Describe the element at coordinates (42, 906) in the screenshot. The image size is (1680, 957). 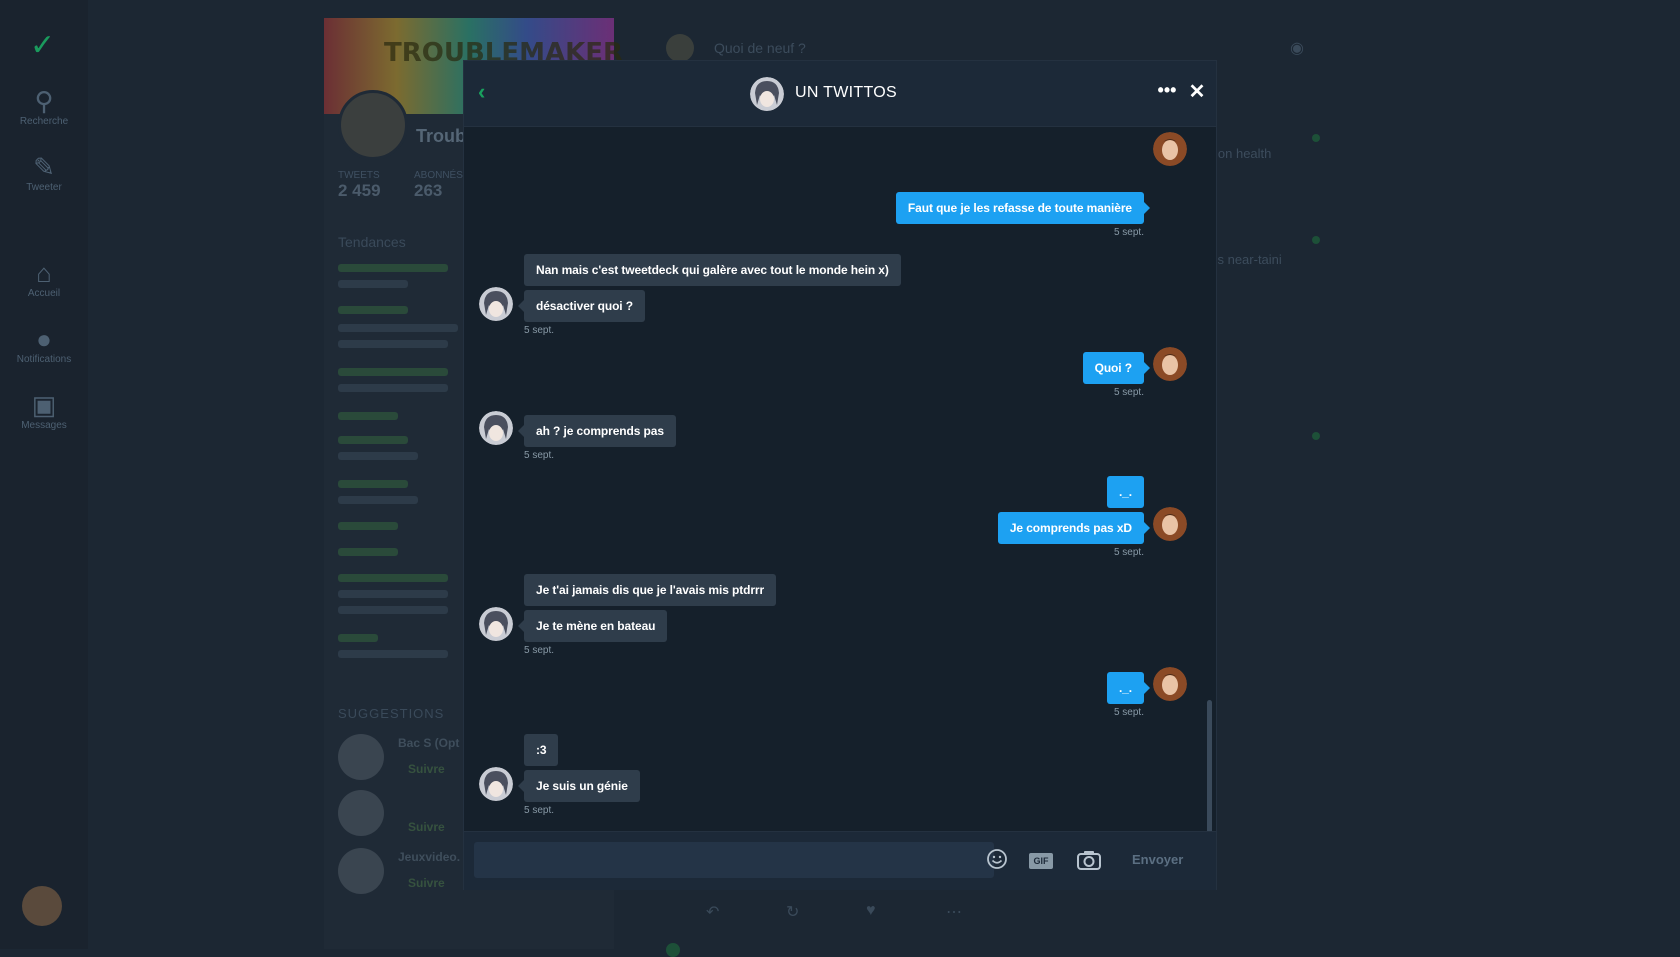
I see `current-user-avatar` at that location.